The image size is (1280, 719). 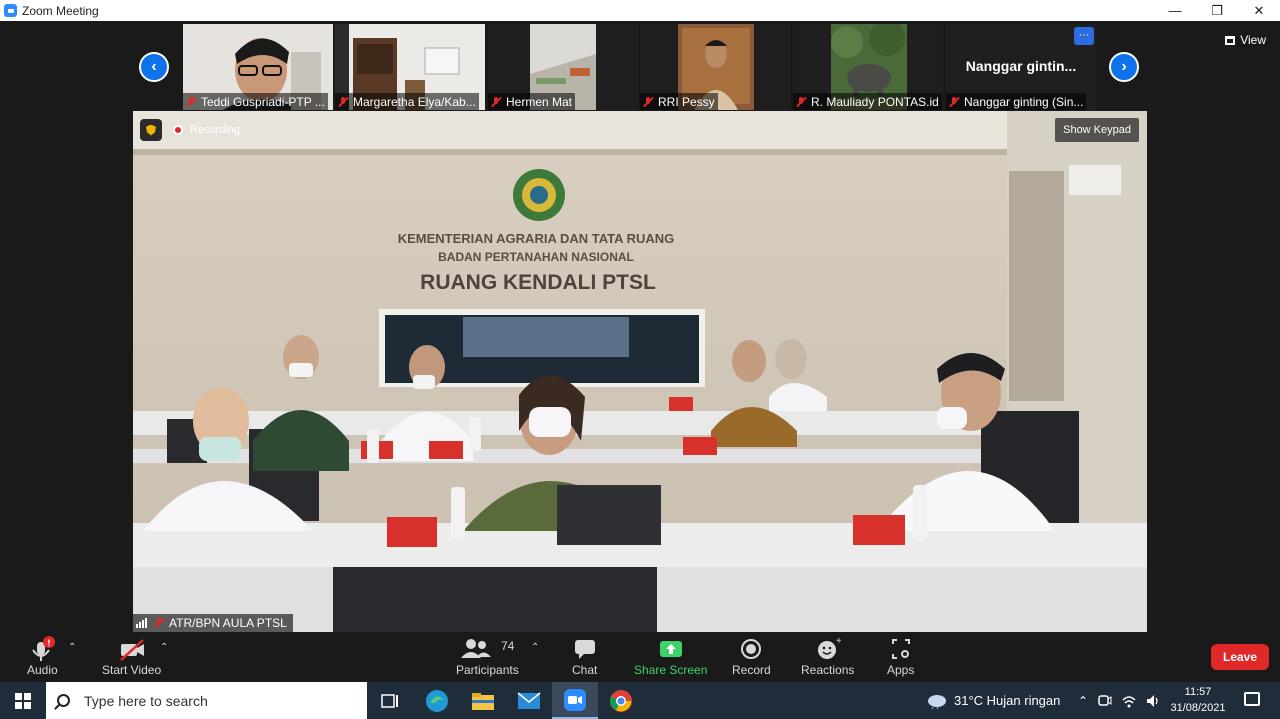 I want to click on apps-label: Apps, so click(x=901, y=670).